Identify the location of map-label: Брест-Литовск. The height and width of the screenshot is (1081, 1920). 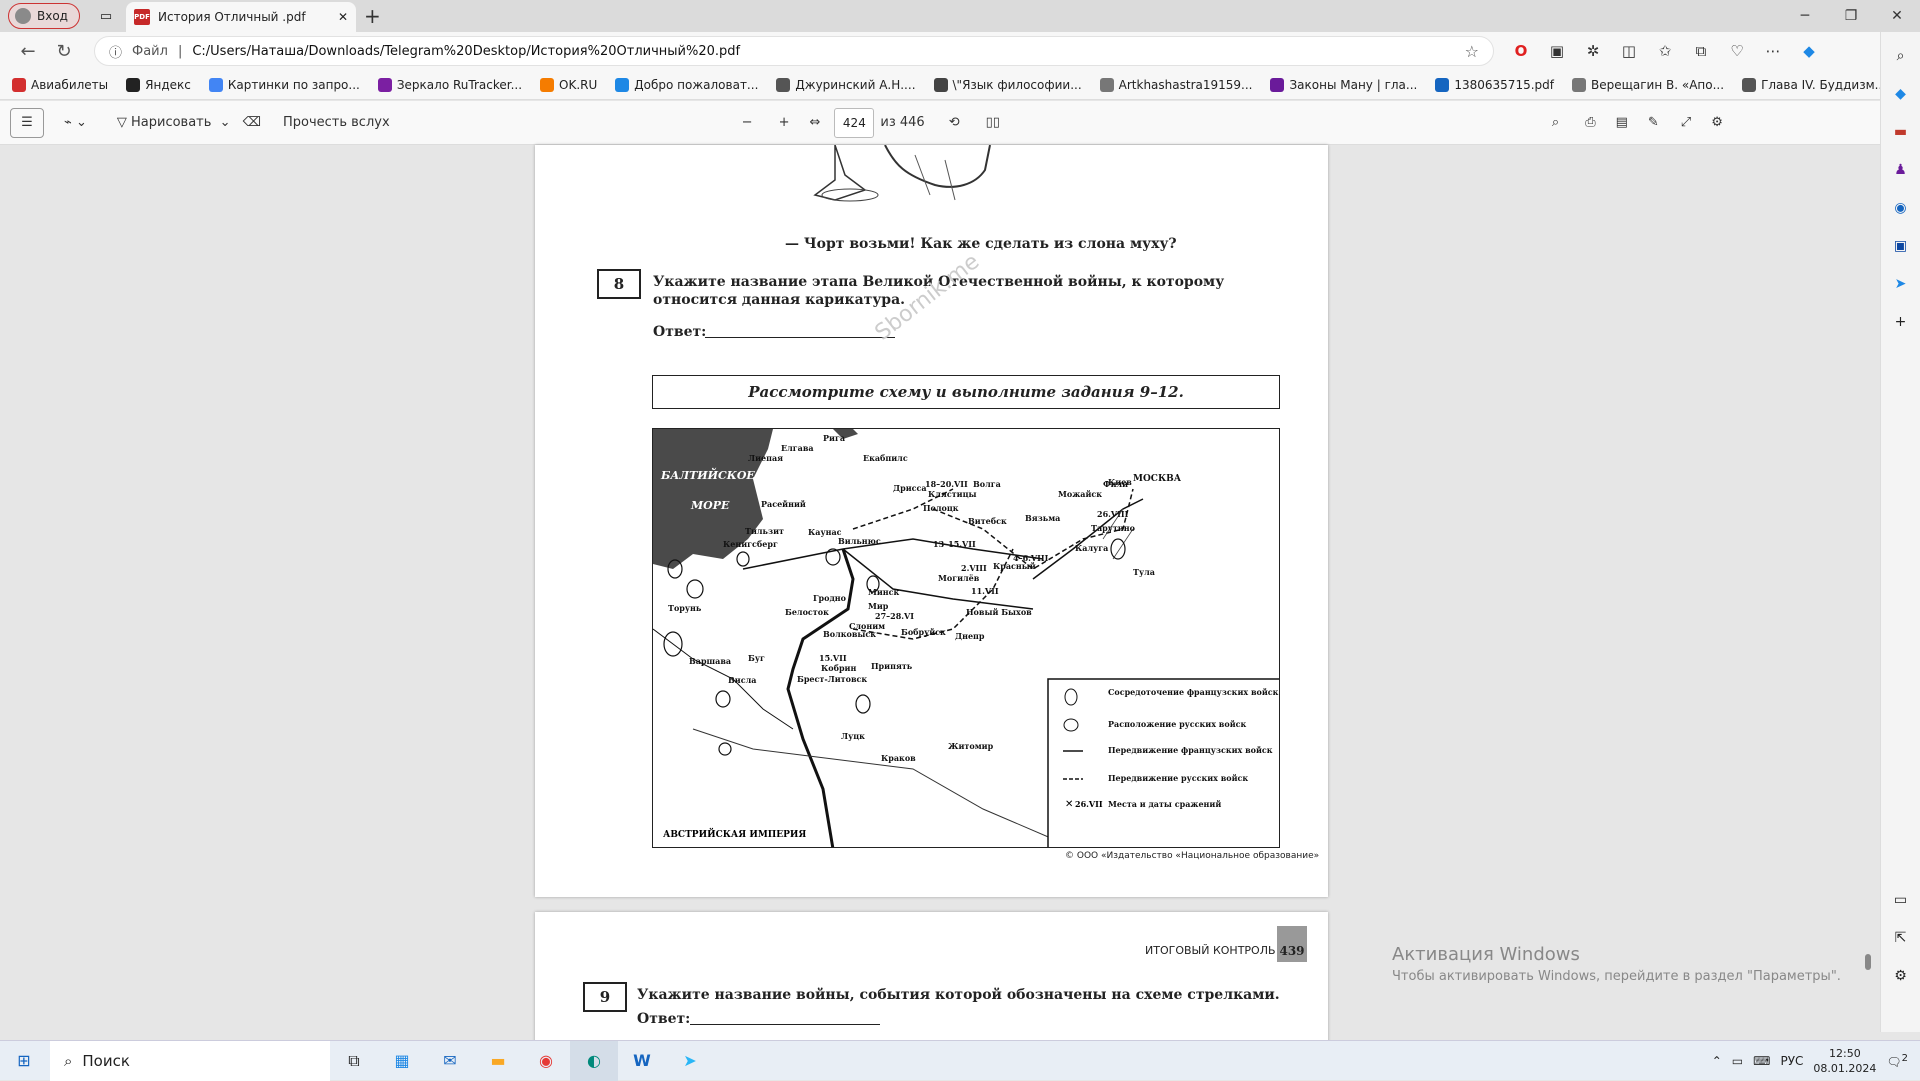
(832, 679).